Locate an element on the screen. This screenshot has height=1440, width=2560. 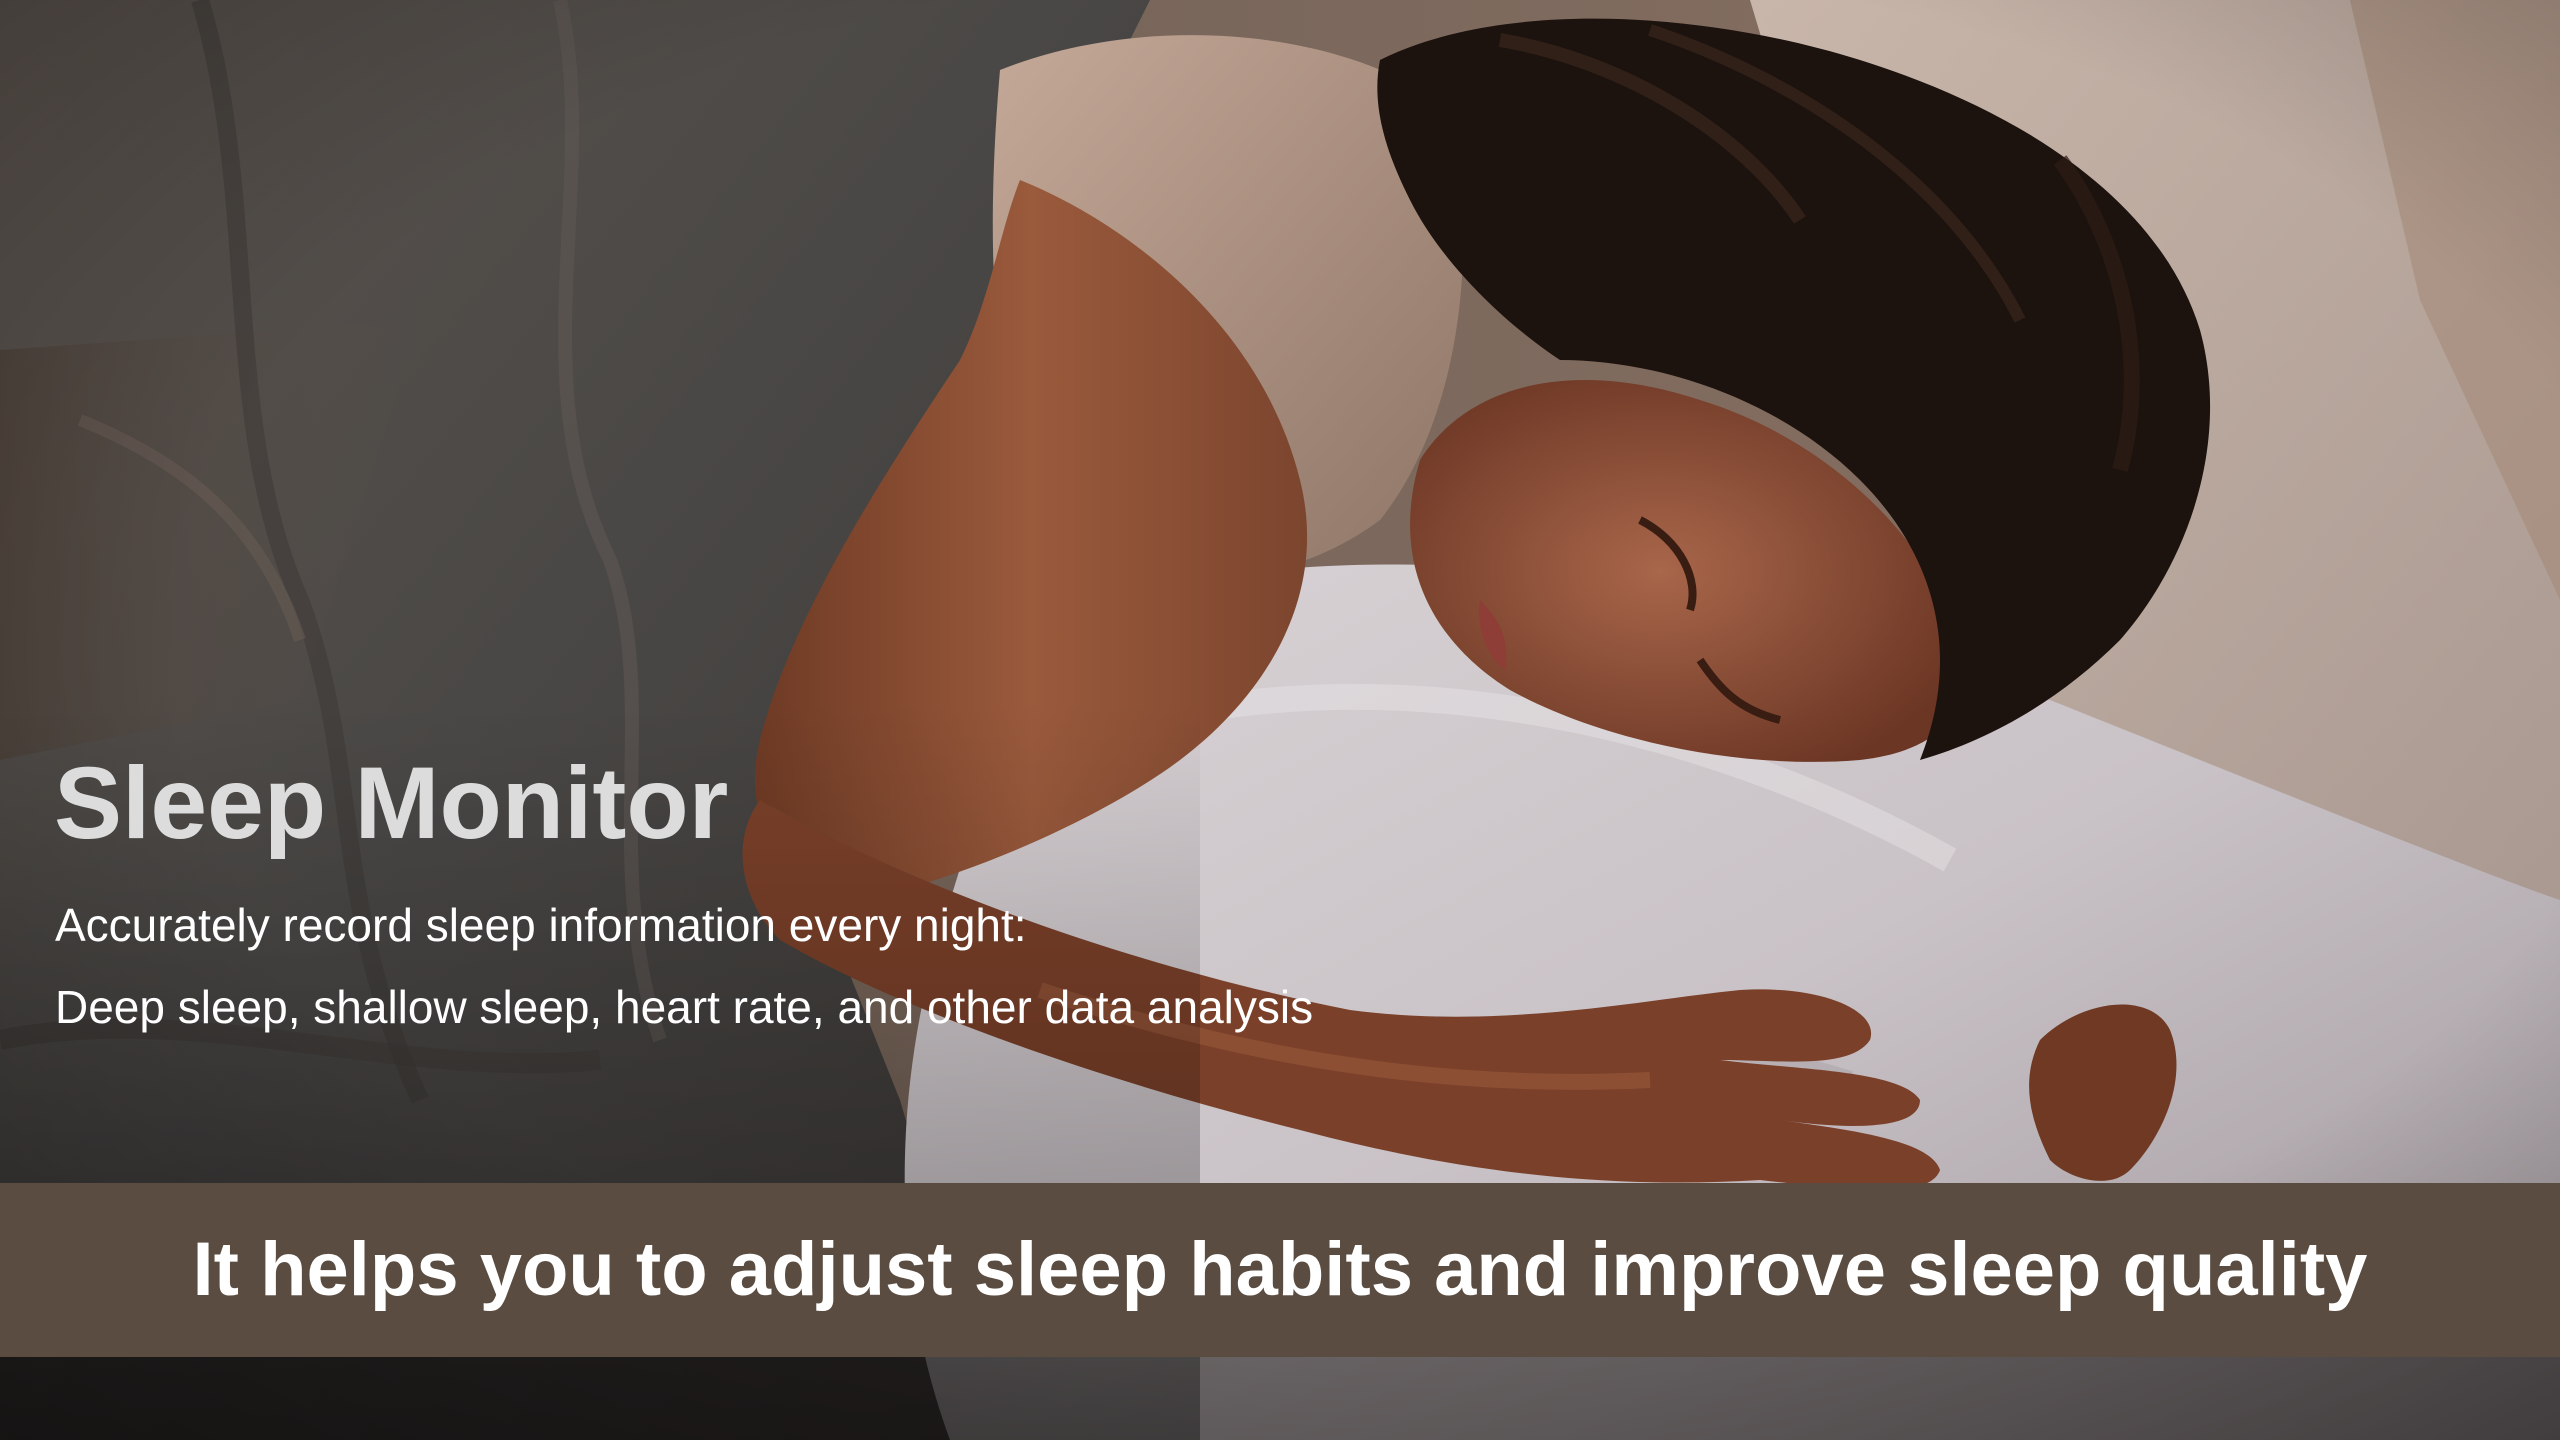
page-title: Sleep Monitor is located at coordinates (391, 803).